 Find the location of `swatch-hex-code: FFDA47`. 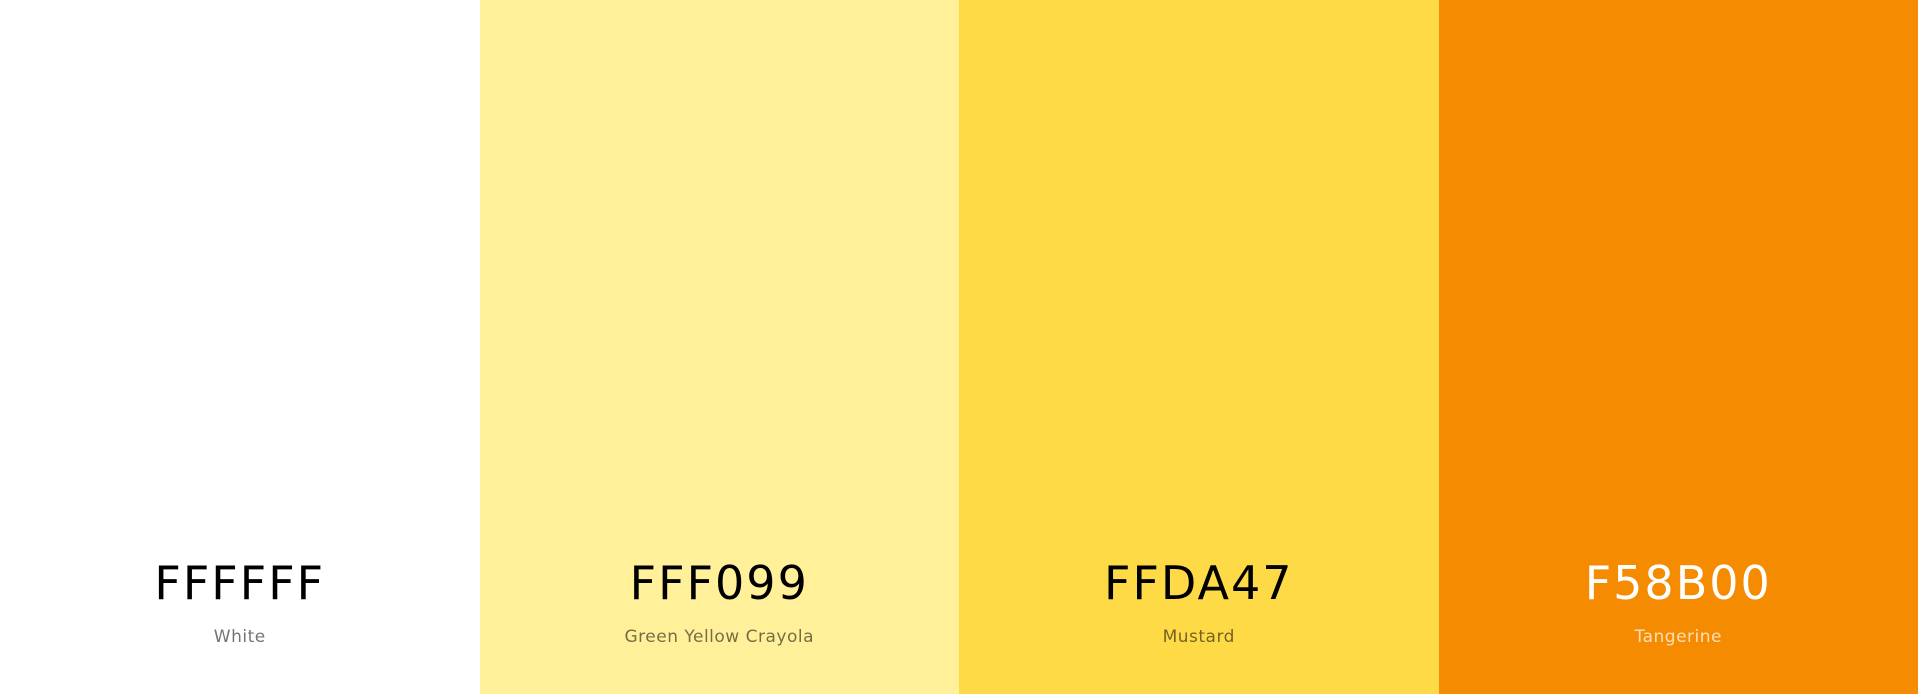

swatch-hex-code: FFDA47 is located at coordinates (1198, 583).